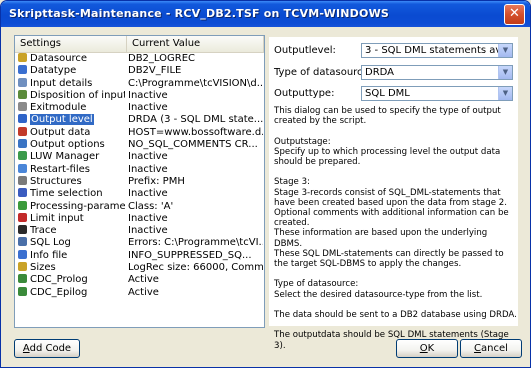  I want to click on datasource-type-label: Type of datasource:, so click(323, 72).